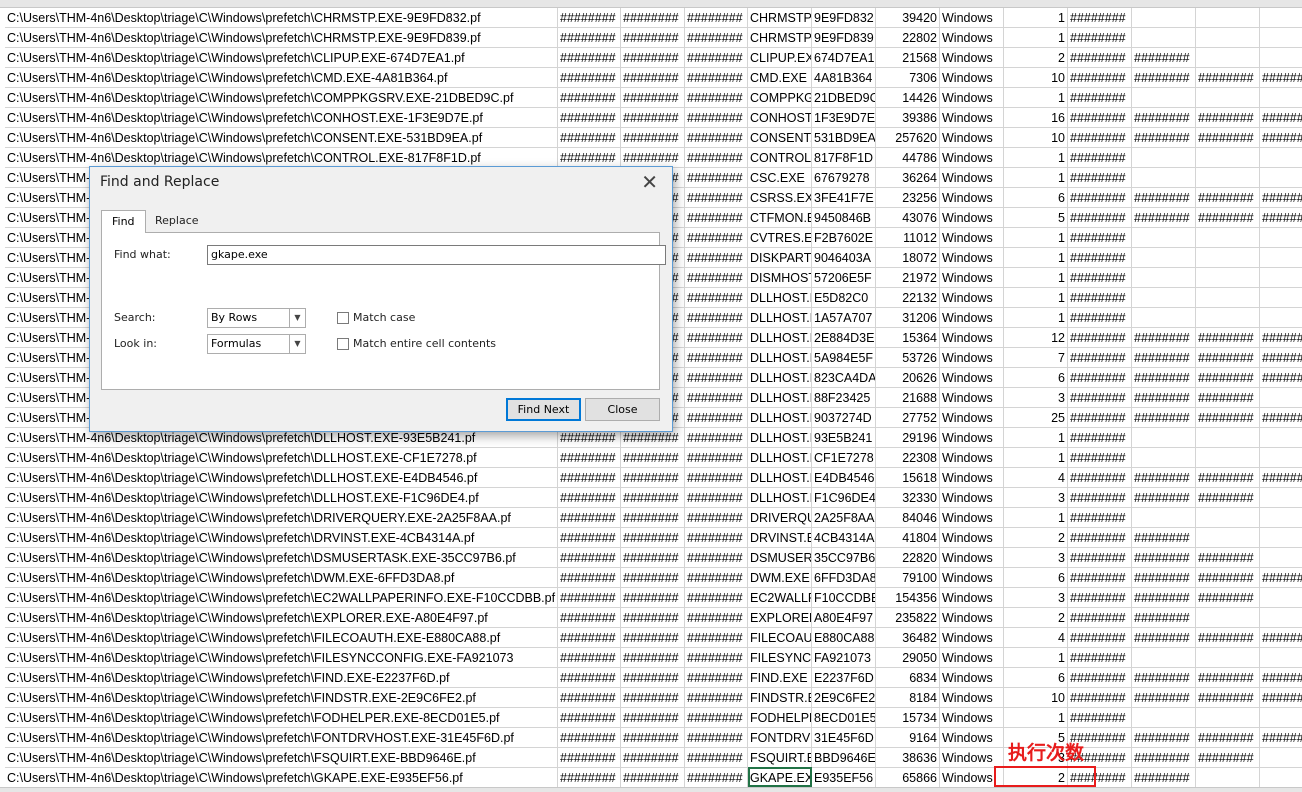 This screenshot has height=792, width=1302. Describe the element at coordinates (780, 218) in the screenshot. I see `table-cell: CTFMON.E` at that location.